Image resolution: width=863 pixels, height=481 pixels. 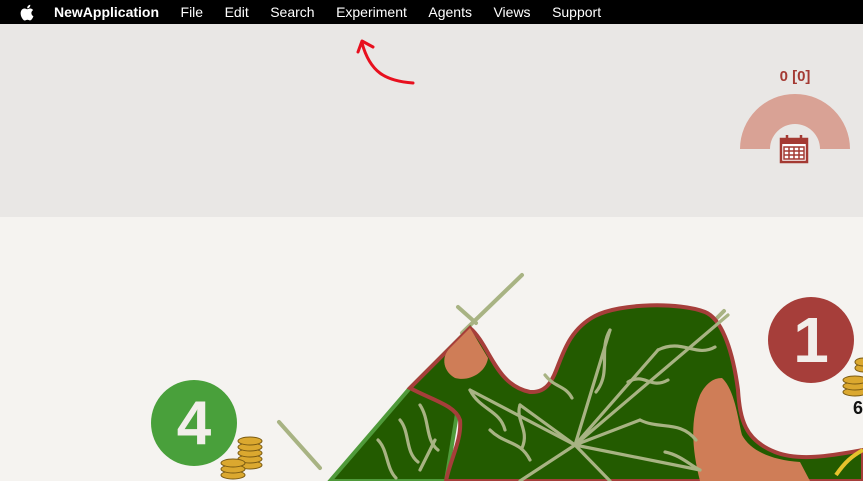 I want to click on player-badge-1: 1, so click(x=811, y=340).